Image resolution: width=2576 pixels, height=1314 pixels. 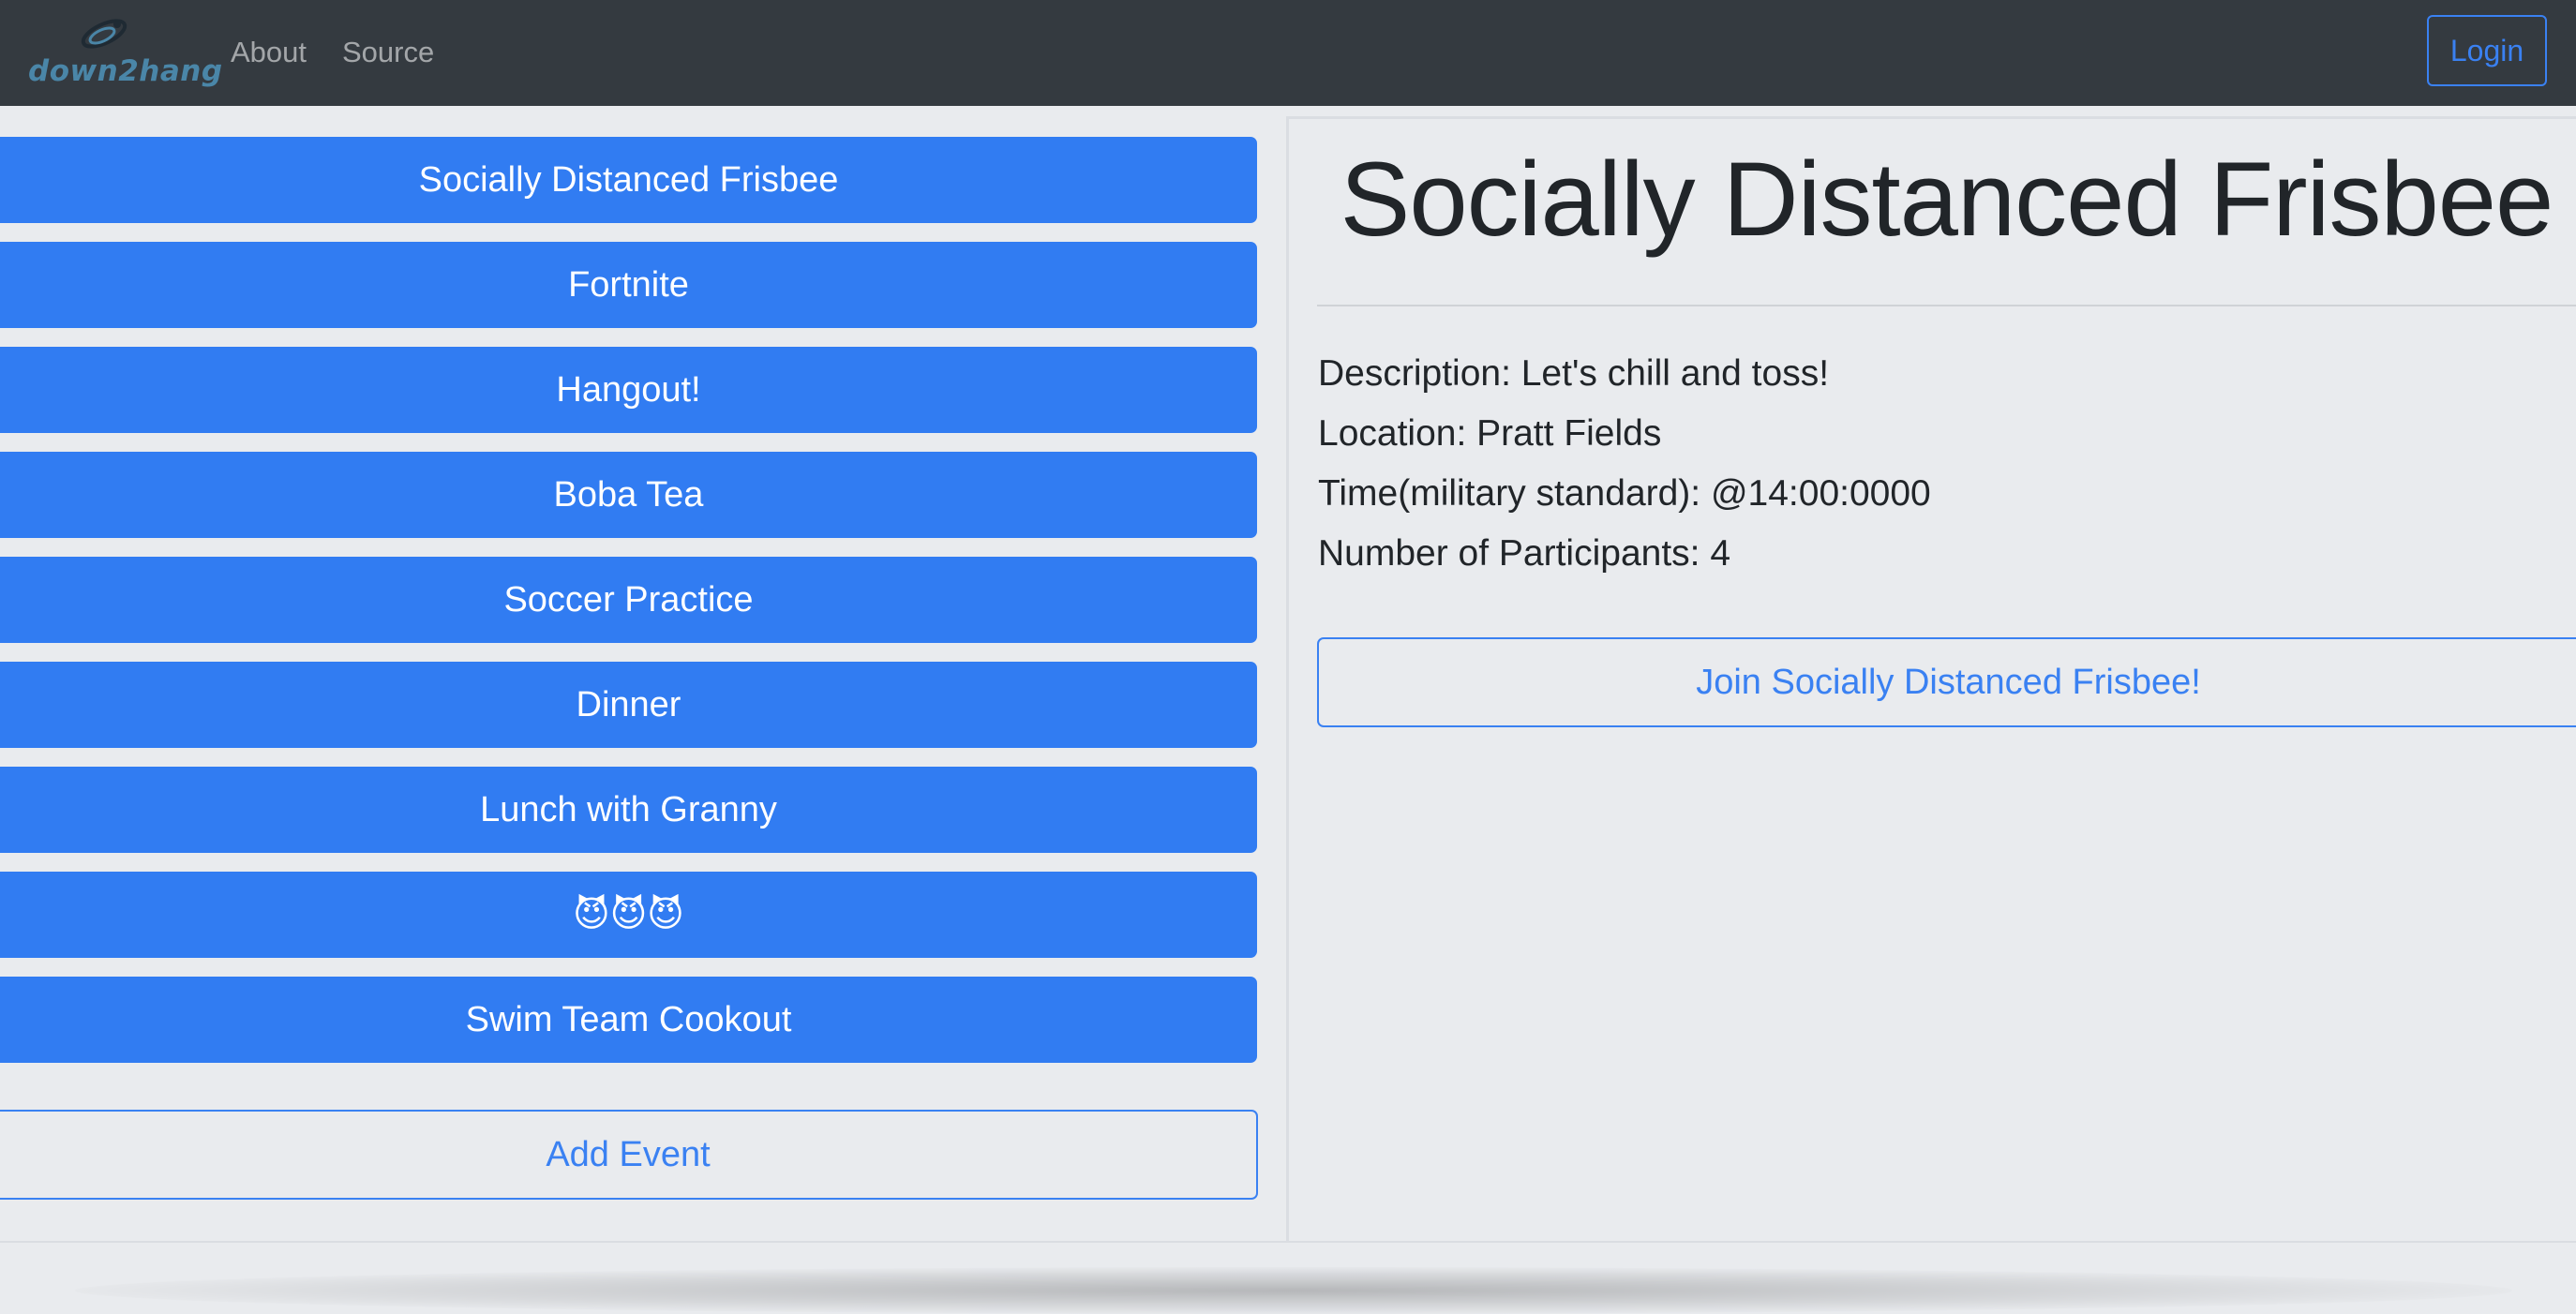 I want to click on join-event-button: Join Socially Distanced Frisbee!, so click(x=1947, y=682).